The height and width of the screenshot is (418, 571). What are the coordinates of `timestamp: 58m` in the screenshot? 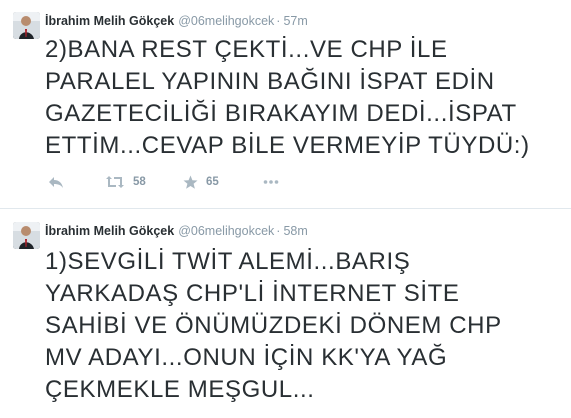 It's located at (295, 231).